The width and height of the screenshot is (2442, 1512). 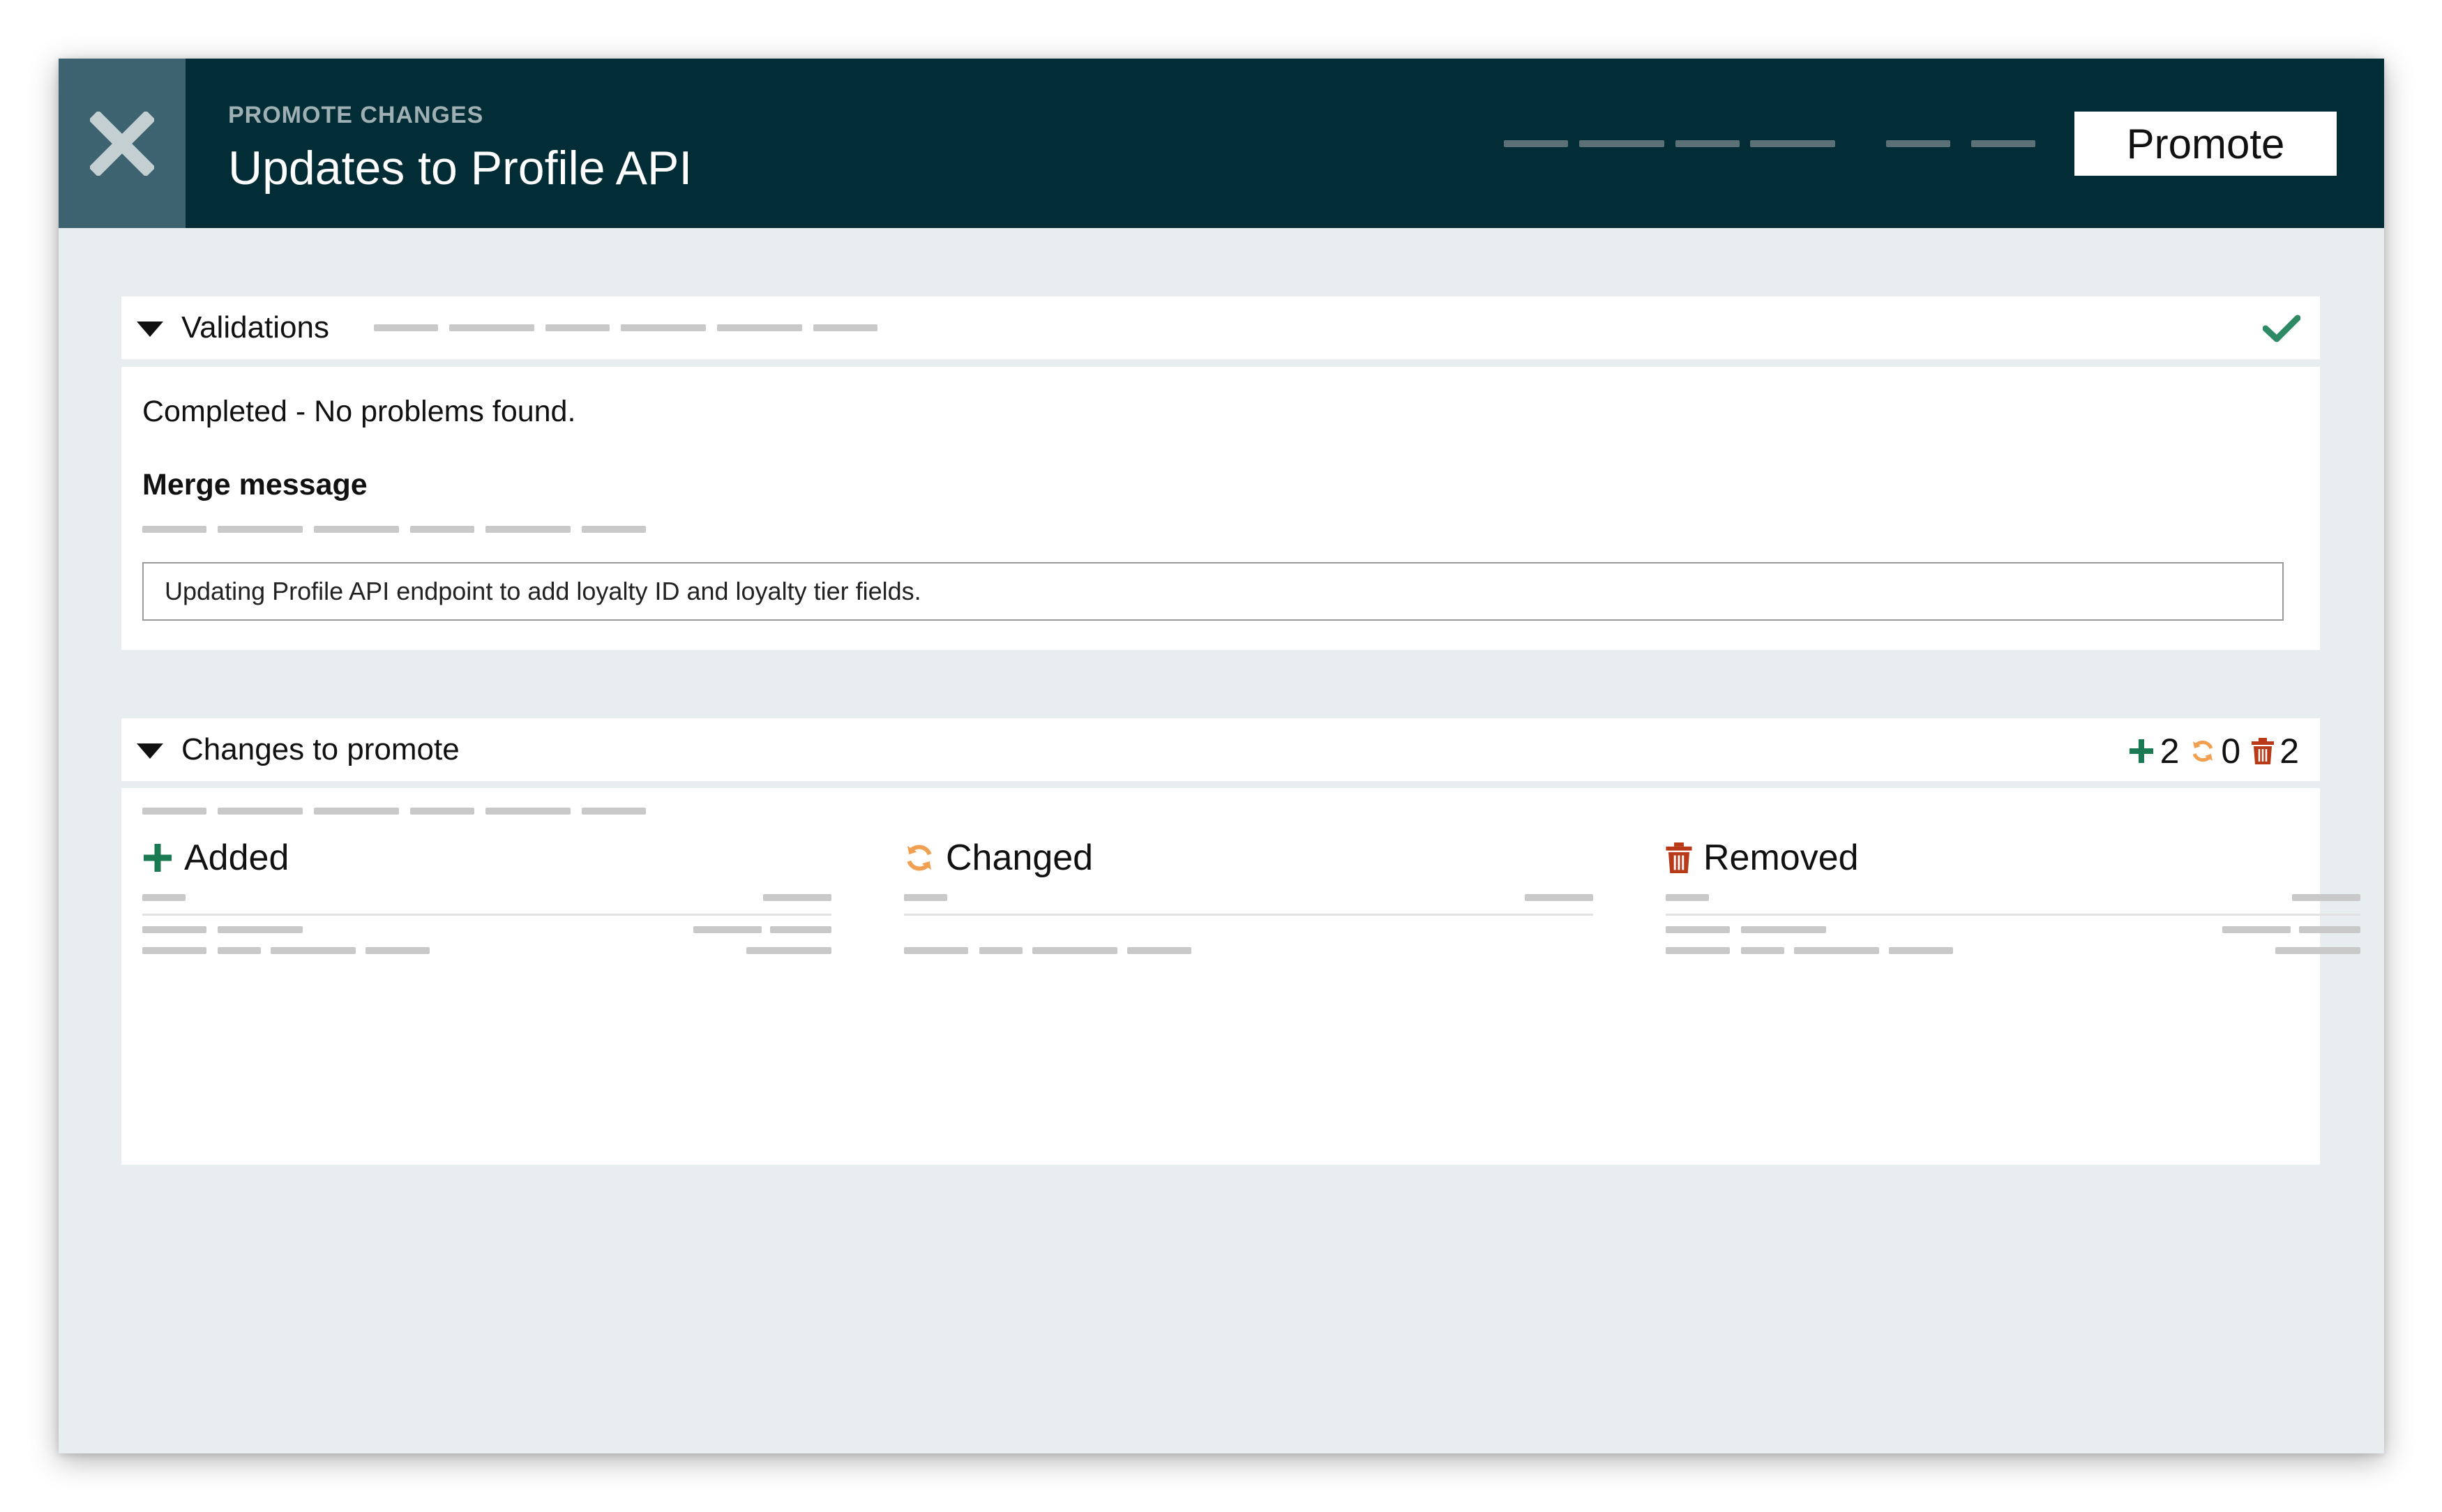 What do you see at coordinates (2213, 751) in the screenshot?
I see `change-counts: 2 0 2` at bounding box center [2213, 751].